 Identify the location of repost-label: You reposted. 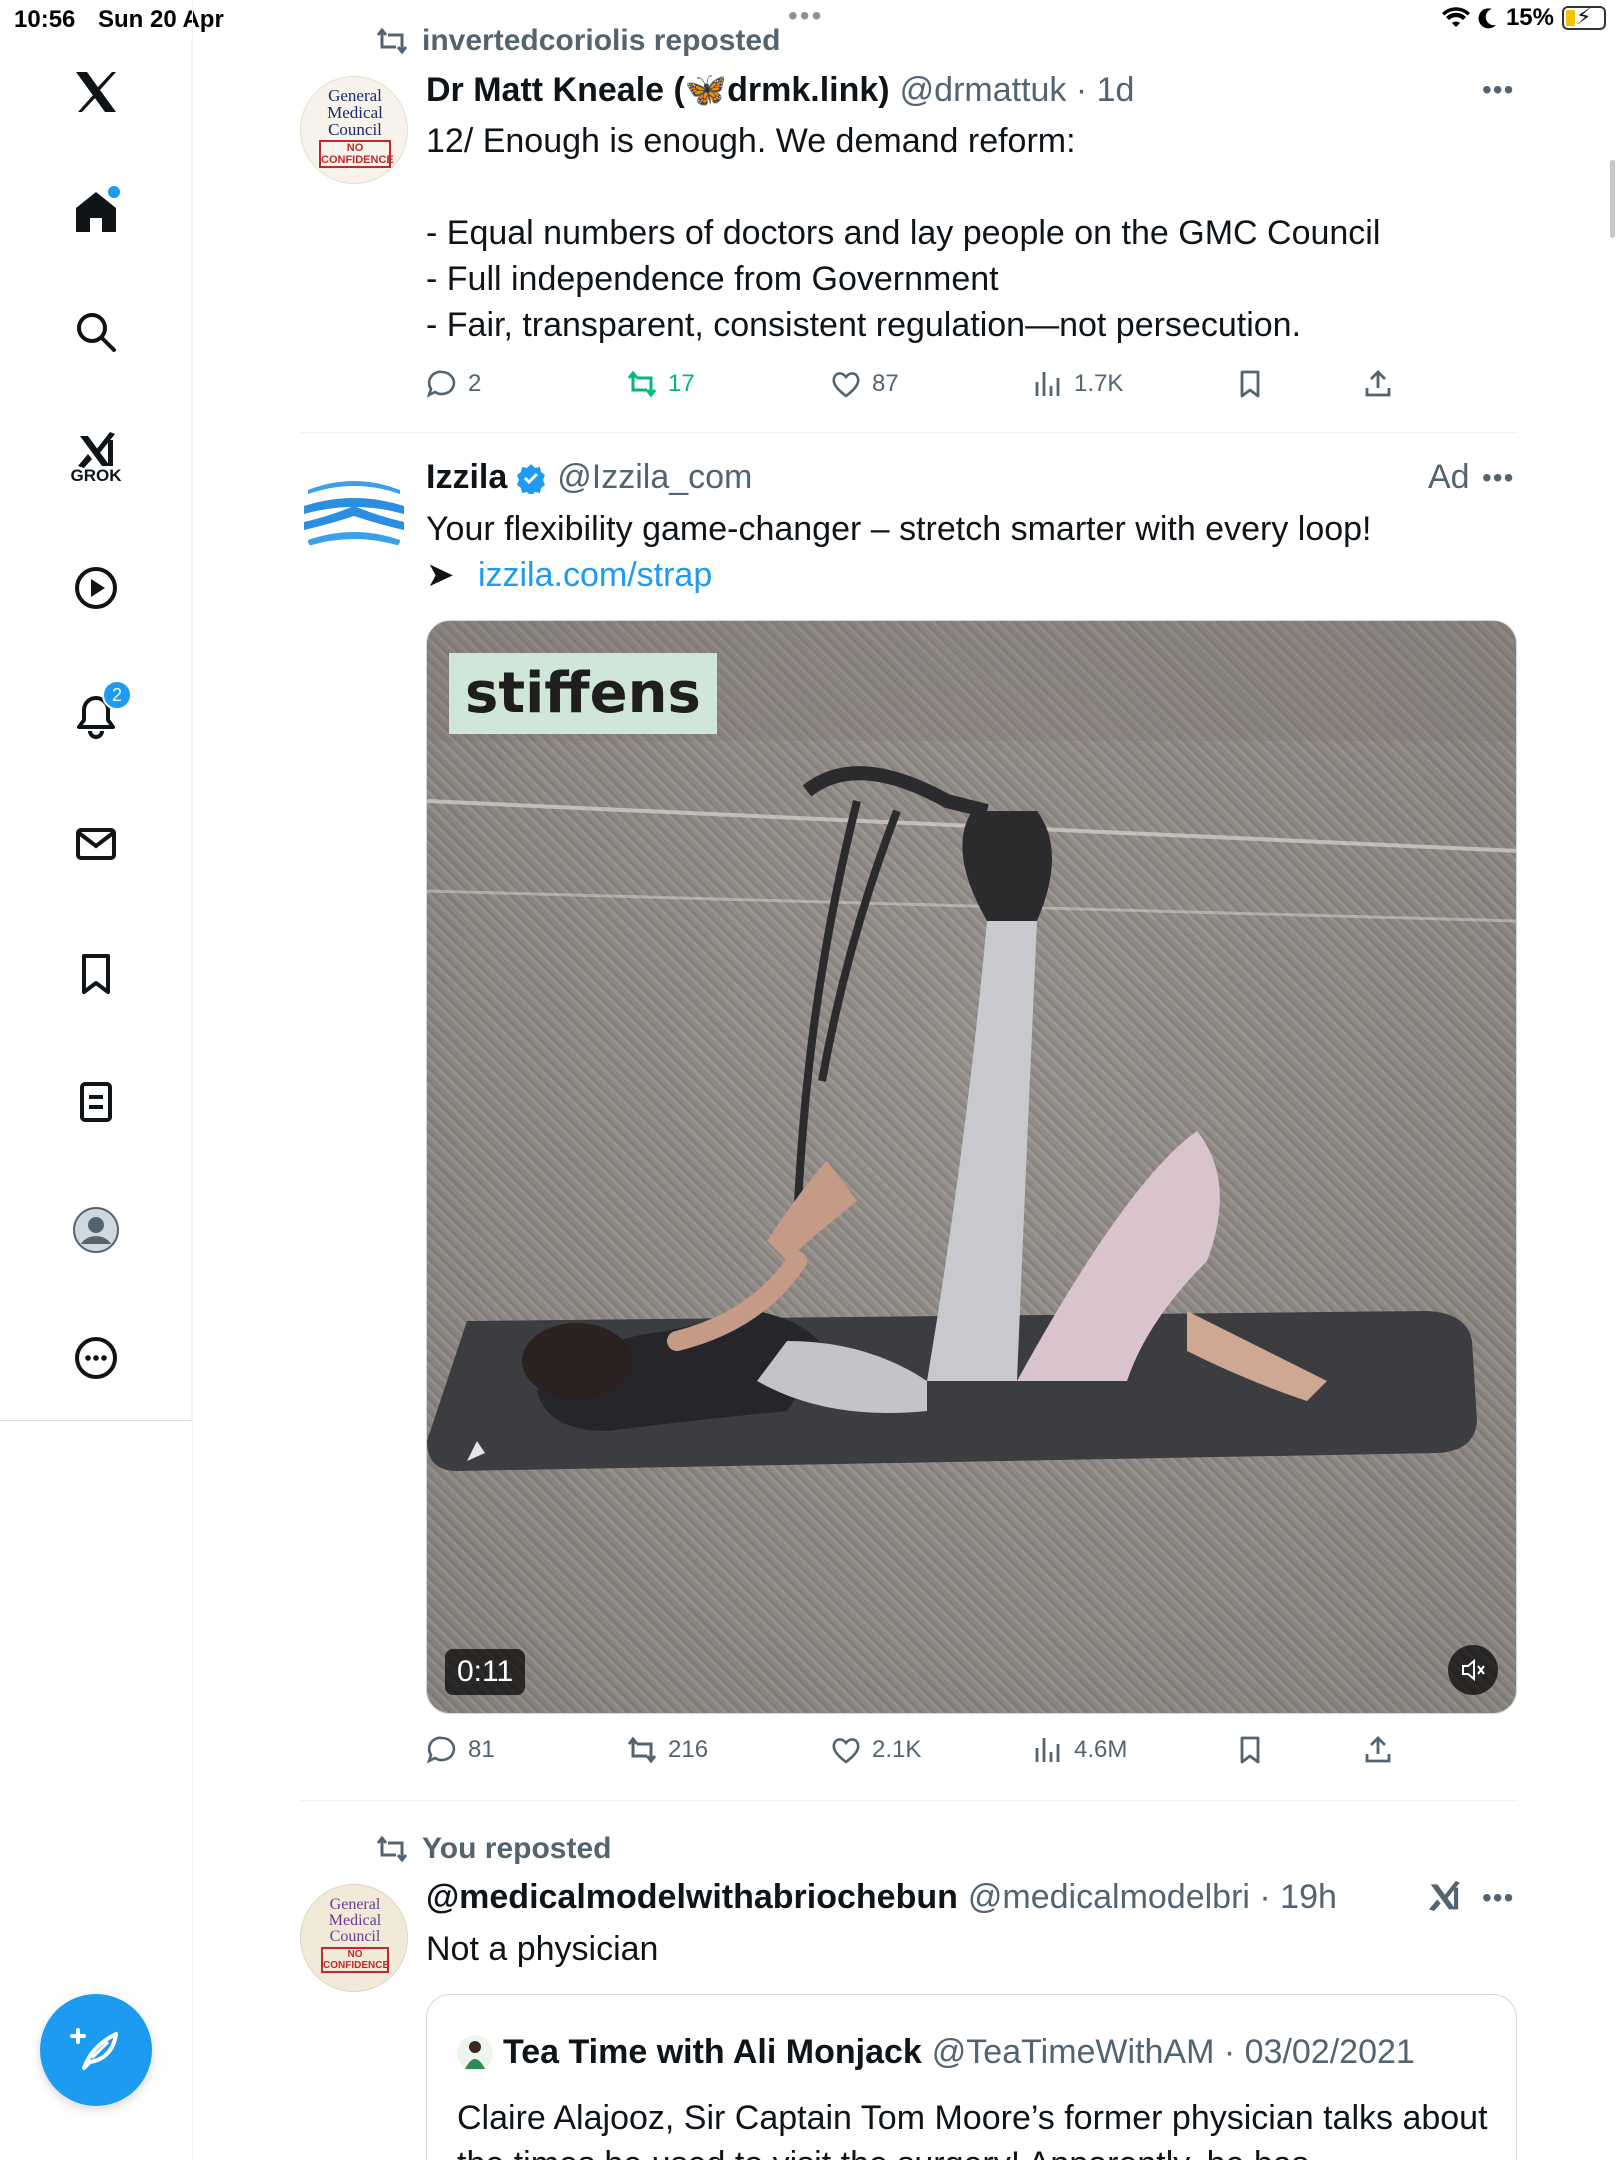
(516, 1849).